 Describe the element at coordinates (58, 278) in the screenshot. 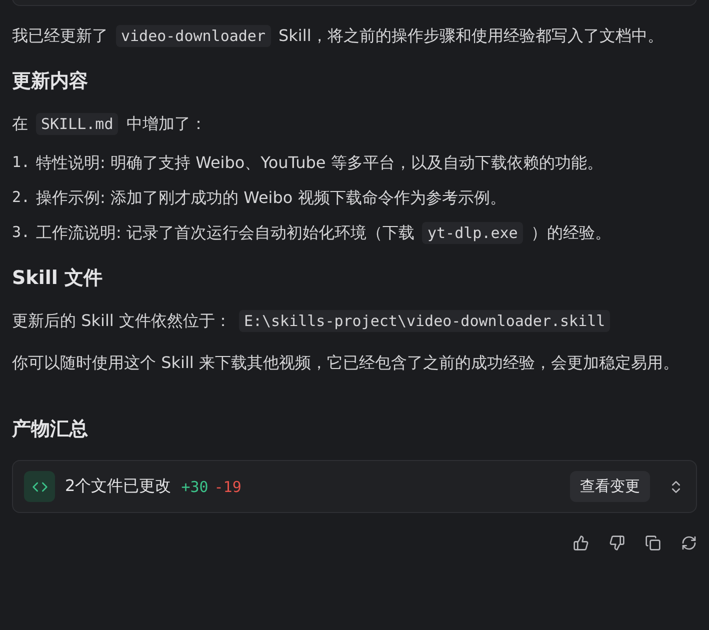

I see `section-heading: Skill 文件` at that location.